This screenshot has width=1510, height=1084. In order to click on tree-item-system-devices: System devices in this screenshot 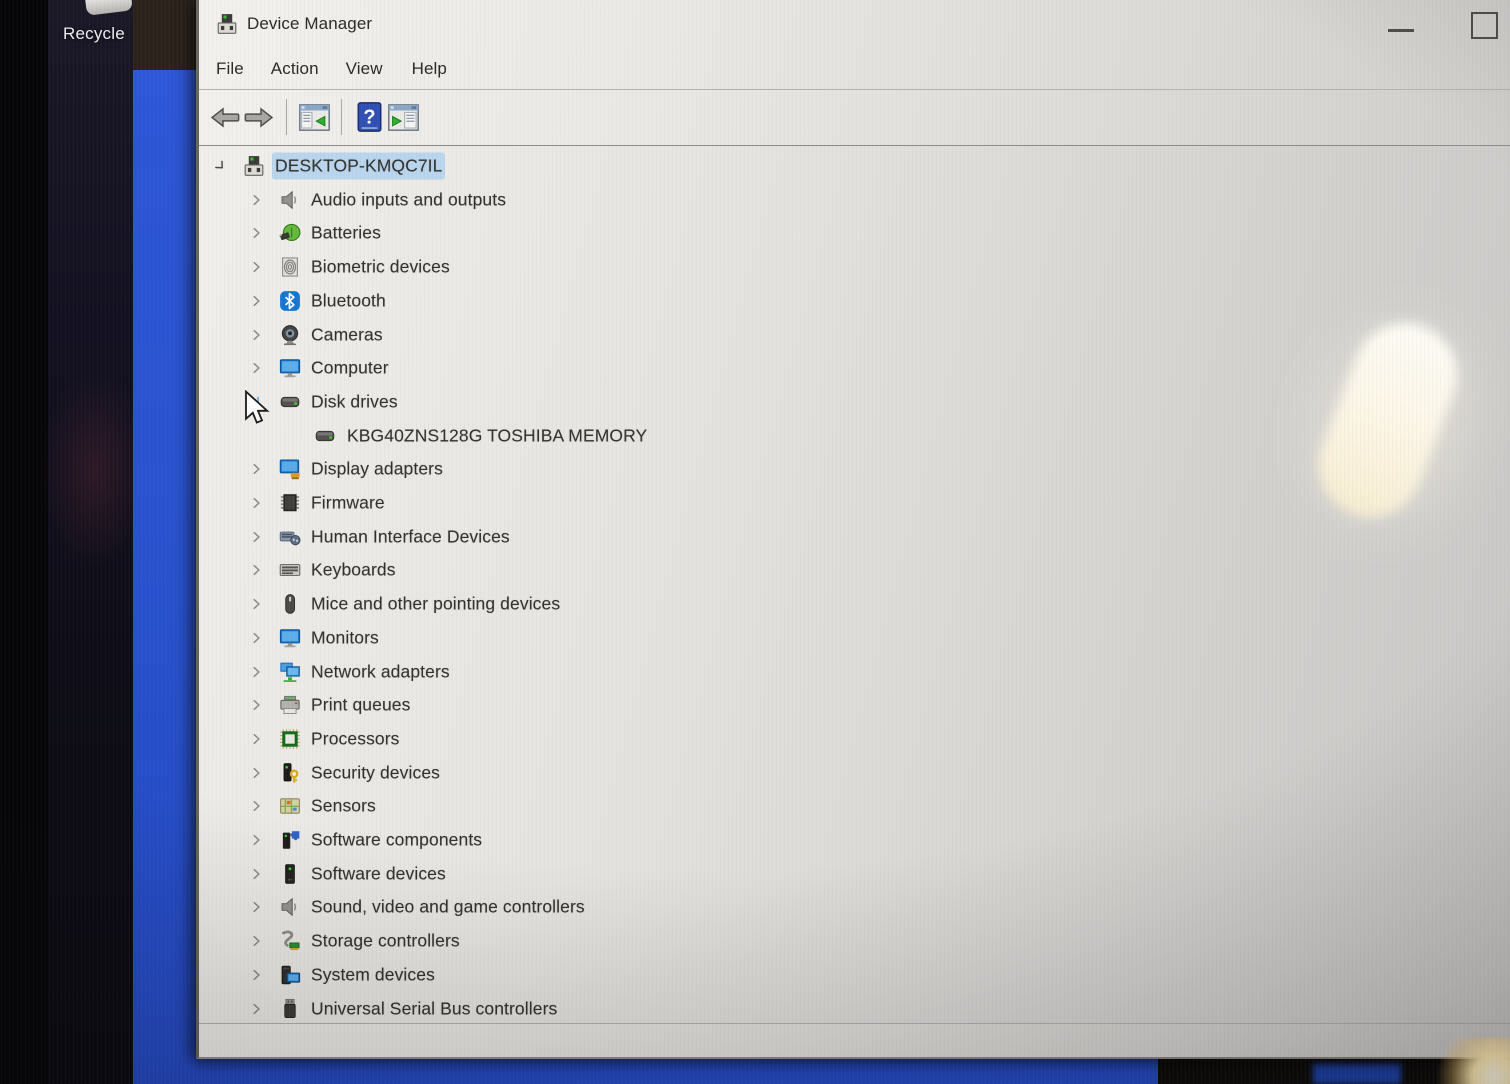, I will do `click(854, 975)`.